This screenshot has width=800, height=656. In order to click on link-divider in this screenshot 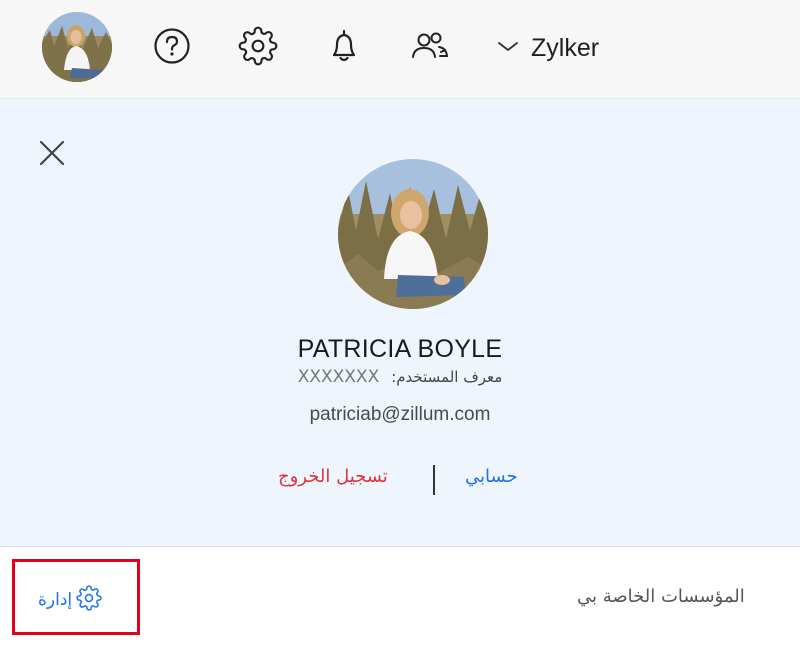, I will do `click(434, 480)`.